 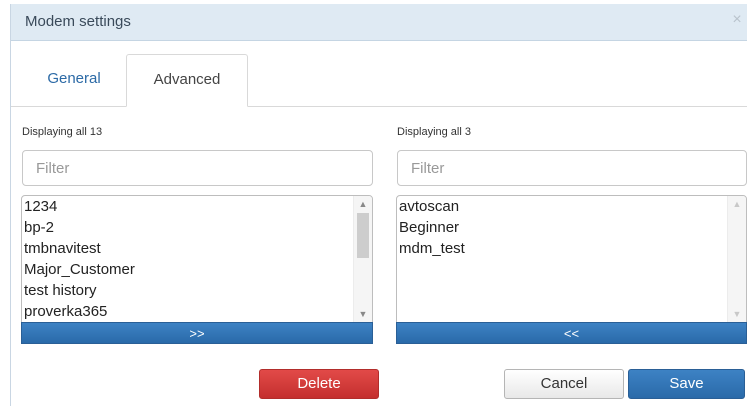 I want to click on cancel-button: Cancel, so click(x=564, y=384).